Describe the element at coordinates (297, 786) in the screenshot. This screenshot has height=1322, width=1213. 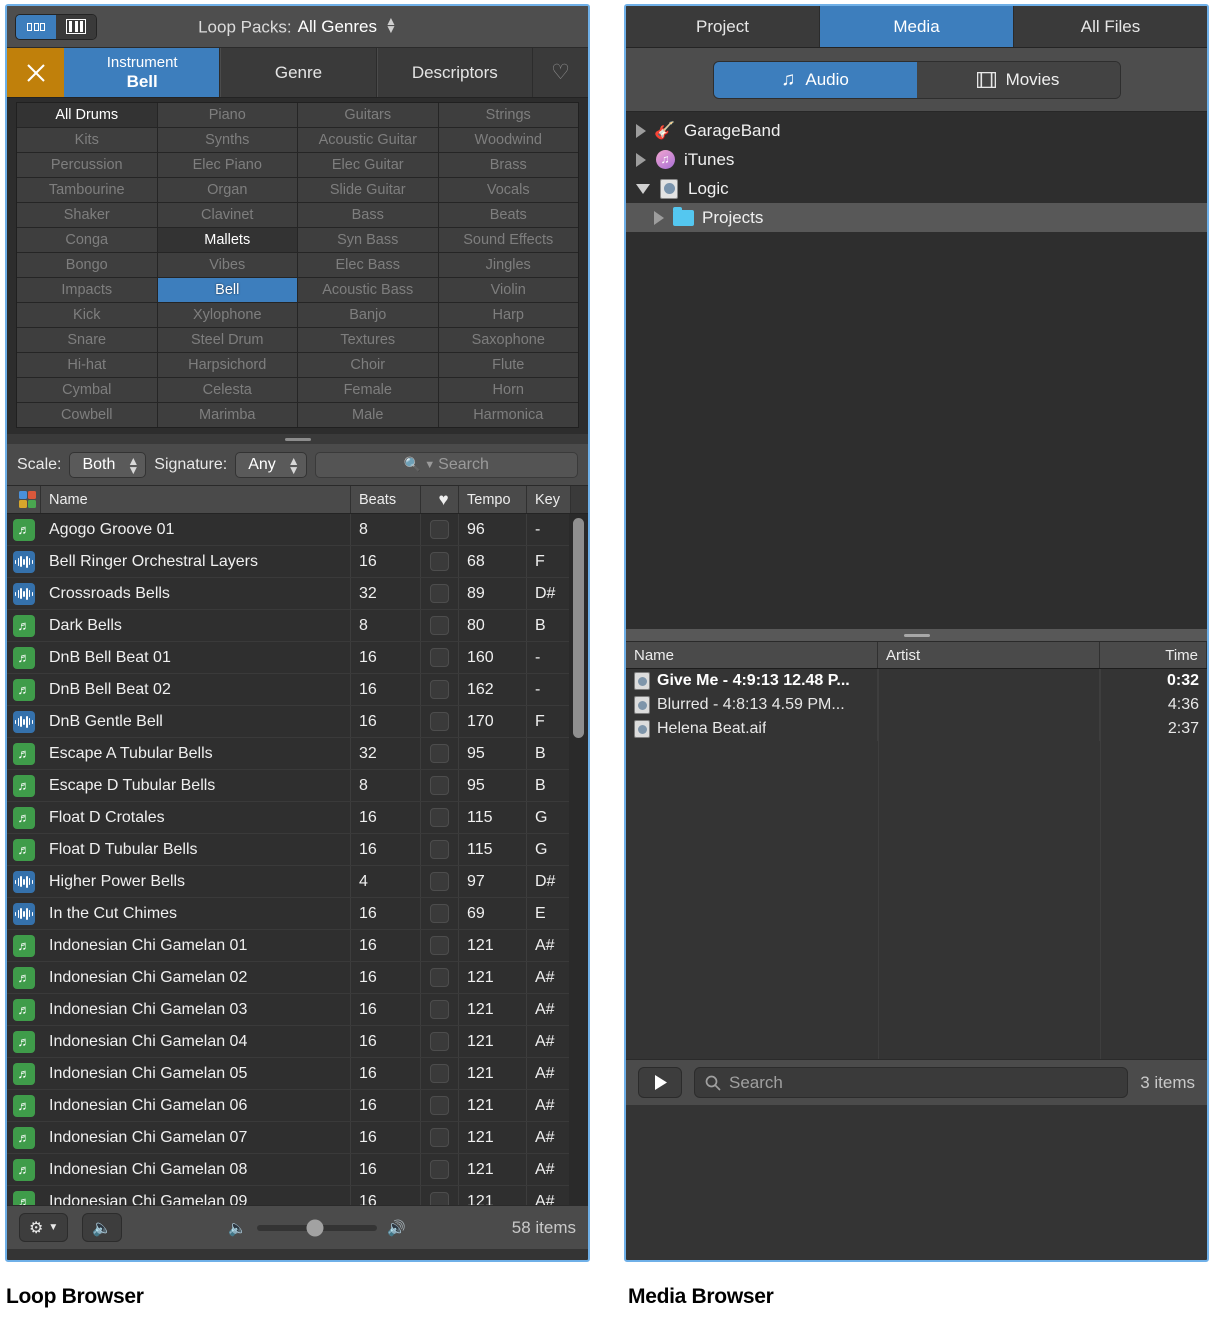
I see `loop-row: ♬ Escape D Tubular Bells 8 95 B` at that location.